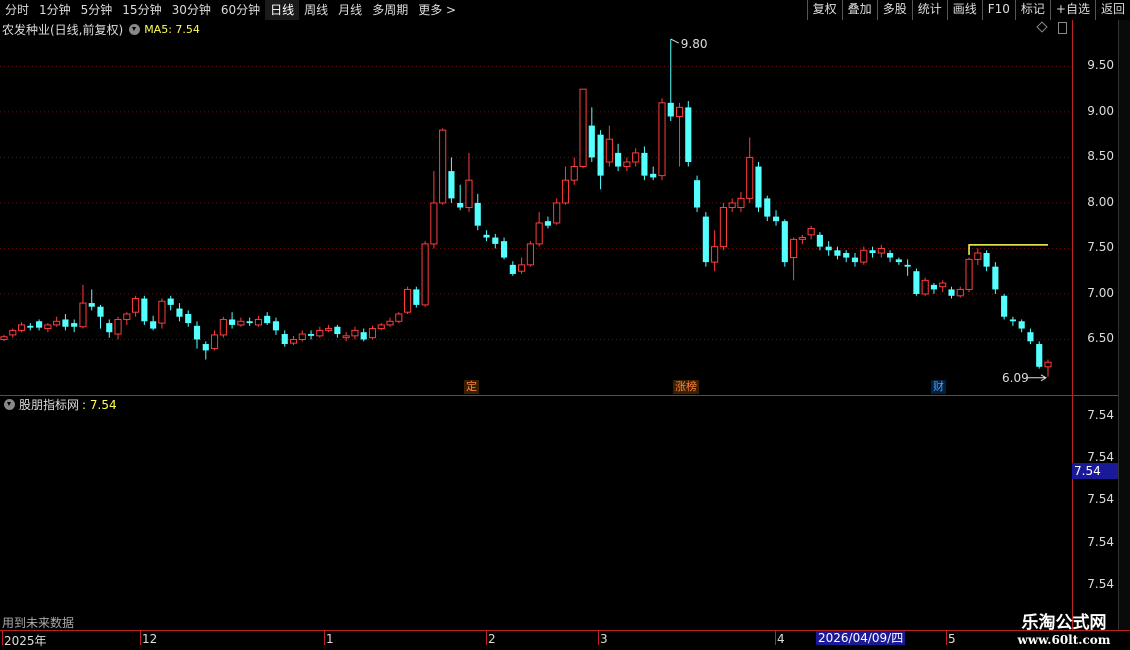 Image resolution: width=1130 pixels, height=650 pixels. I want to click on period-tab-0: 分时, so click(17, 10).